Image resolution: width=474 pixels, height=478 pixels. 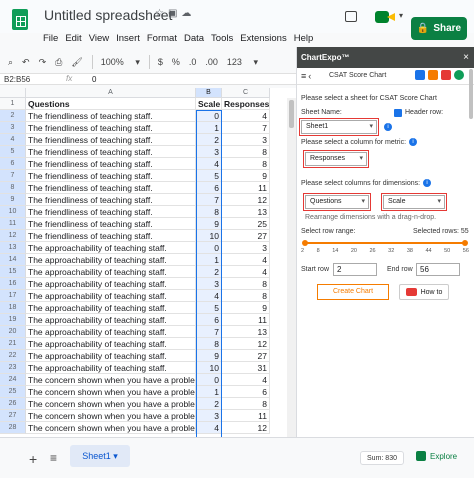 What do you see at coordinates (211, 62) in the screenshot?
I see `increase-decimal-button: .00` at bounding box center [211, 62].